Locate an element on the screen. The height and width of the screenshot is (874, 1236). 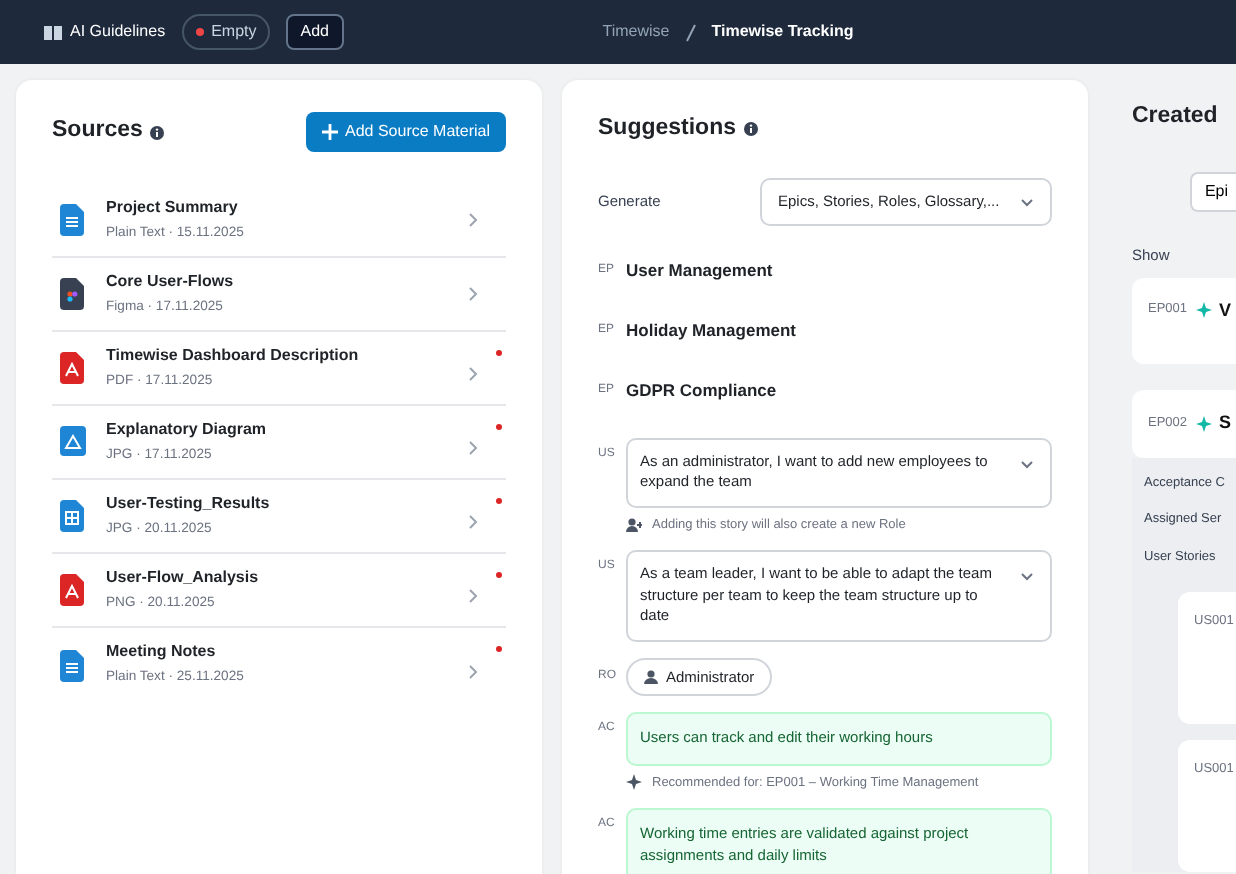
source-title: Timewise Dashboard Description is located at coordinates (232, 355).